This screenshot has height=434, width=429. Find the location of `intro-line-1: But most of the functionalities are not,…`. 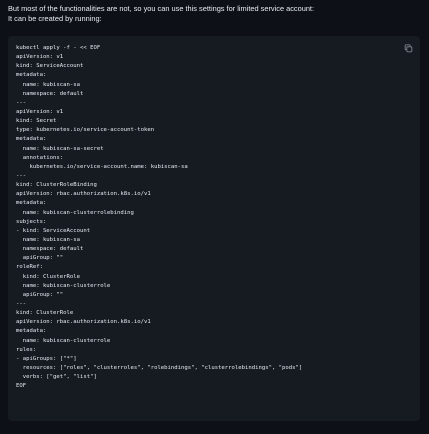

intro-line-1: But most of the functionalities are not,… is located at coordinates (161, 8).